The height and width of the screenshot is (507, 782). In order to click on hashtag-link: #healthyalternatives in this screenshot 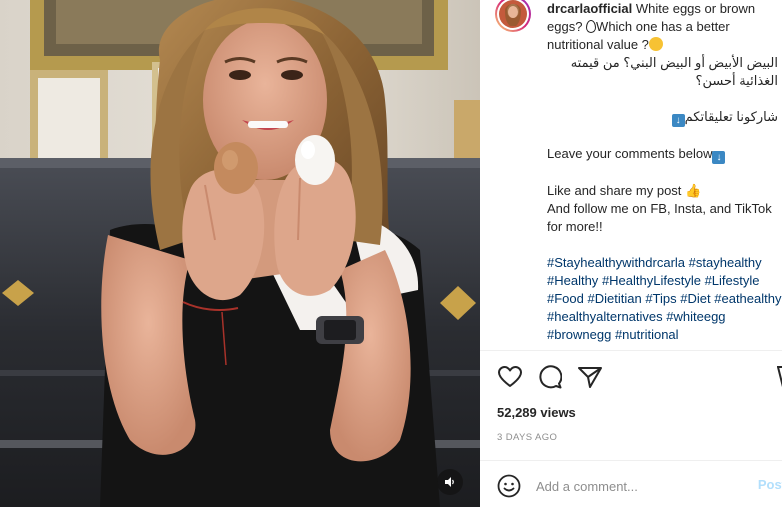, I will do `click(605, 316)`.